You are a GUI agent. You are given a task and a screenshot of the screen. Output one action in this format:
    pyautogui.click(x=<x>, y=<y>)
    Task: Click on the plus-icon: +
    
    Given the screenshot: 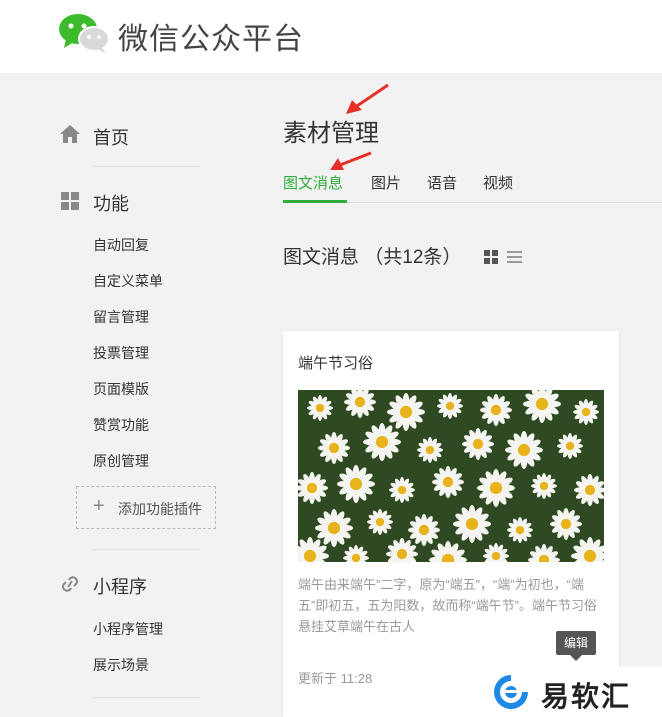 What is the action you would take?
    pyautogui.click(x=99, y=506)
    